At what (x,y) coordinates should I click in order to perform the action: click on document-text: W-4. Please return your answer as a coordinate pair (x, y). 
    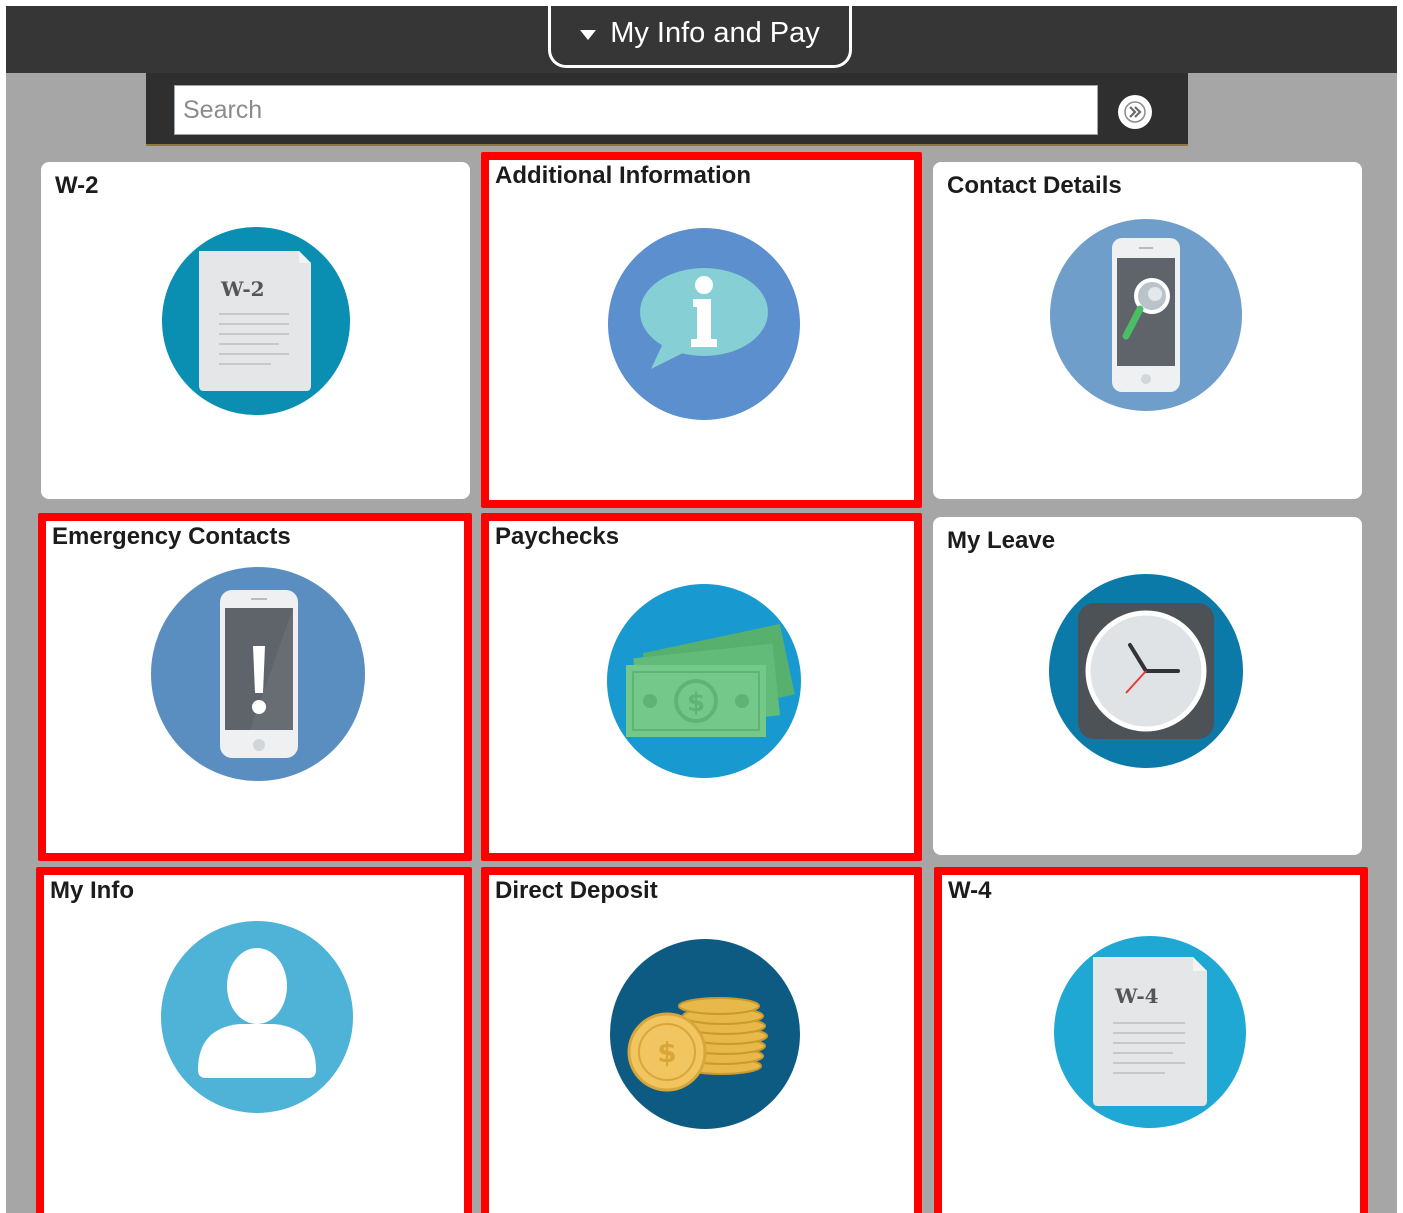
    Looking at the image, I should click on (1136, 996).